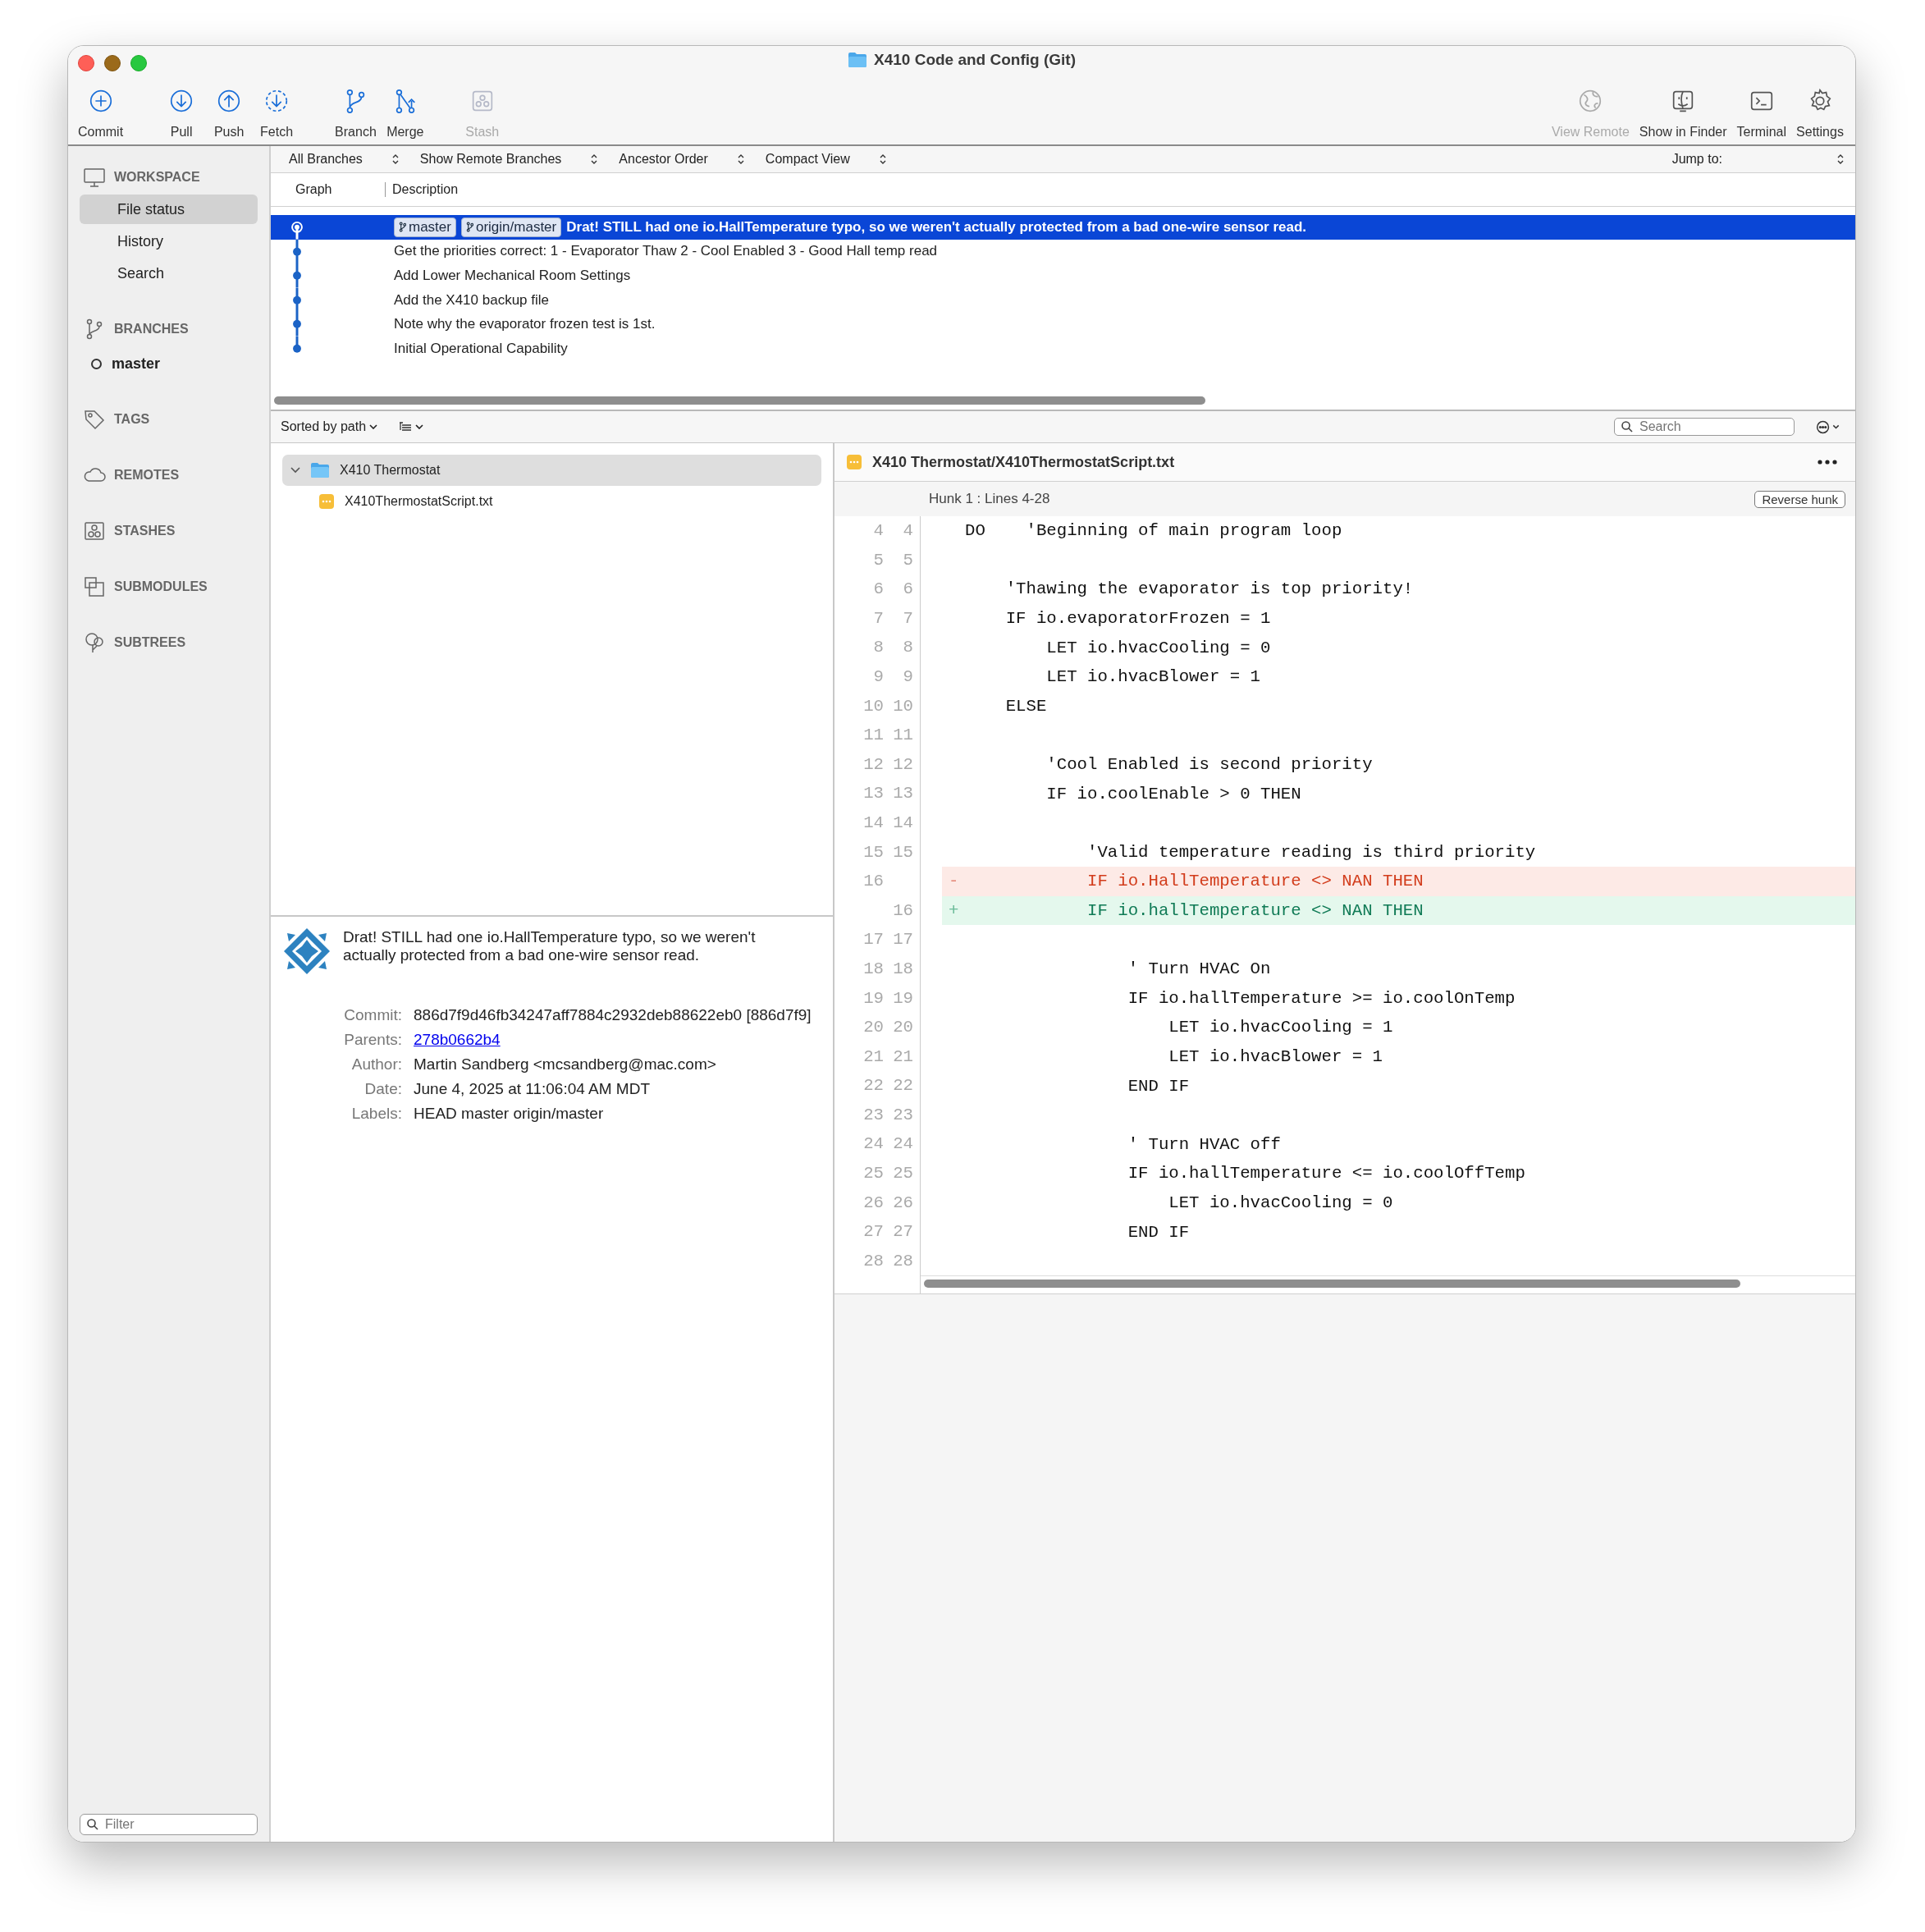 Image resolution: width=1925 pixels, height=1932 pixels. Describe the element at coordinates (692, 159) in the screenshot. I see `dropdown: Ancestor Order` at that location.